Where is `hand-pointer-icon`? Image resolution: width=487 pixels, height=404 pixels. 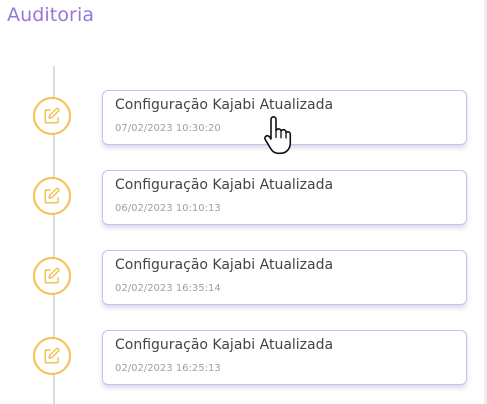
hand-pointer-icon is located at coordinates (278, 136).